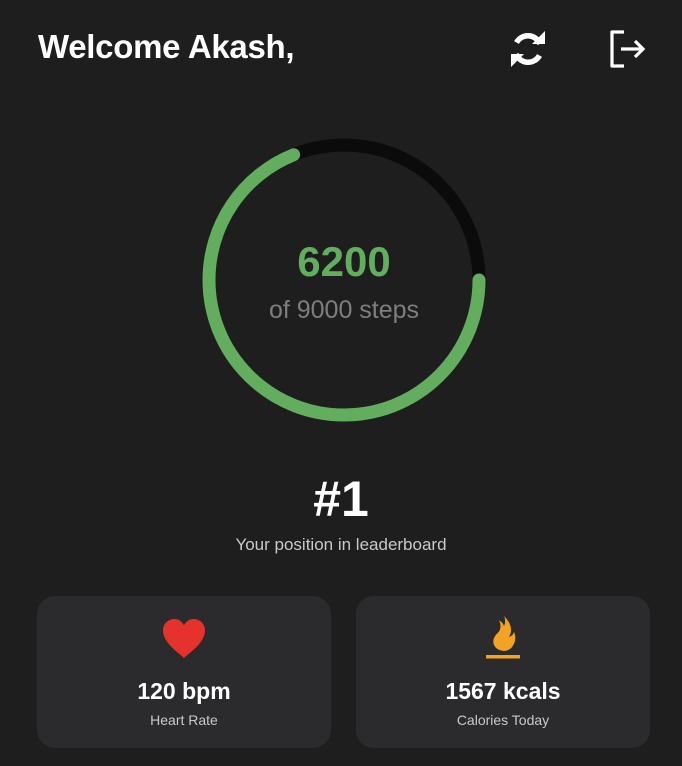 This screenshot has height=766, width=682. I want to click on heart-icon, so click(184, 638).